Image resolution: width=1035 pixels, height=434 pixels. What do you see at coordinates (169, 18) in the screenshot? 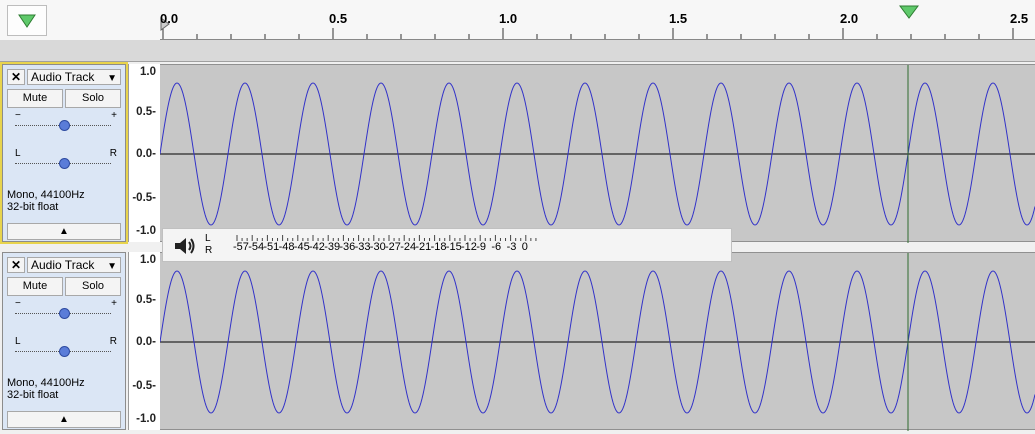
I see `ruler-label-0: 0.0` at bounding box center [169, 18].